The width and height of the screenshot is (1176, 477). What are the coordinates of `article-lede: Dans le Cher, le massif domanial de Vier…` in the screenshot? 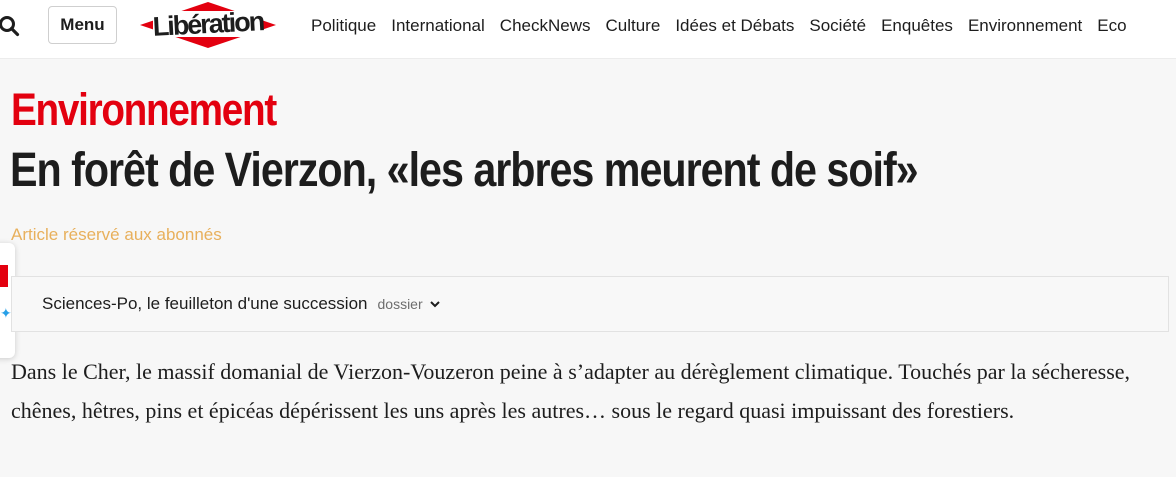 It's located at (571, 391).